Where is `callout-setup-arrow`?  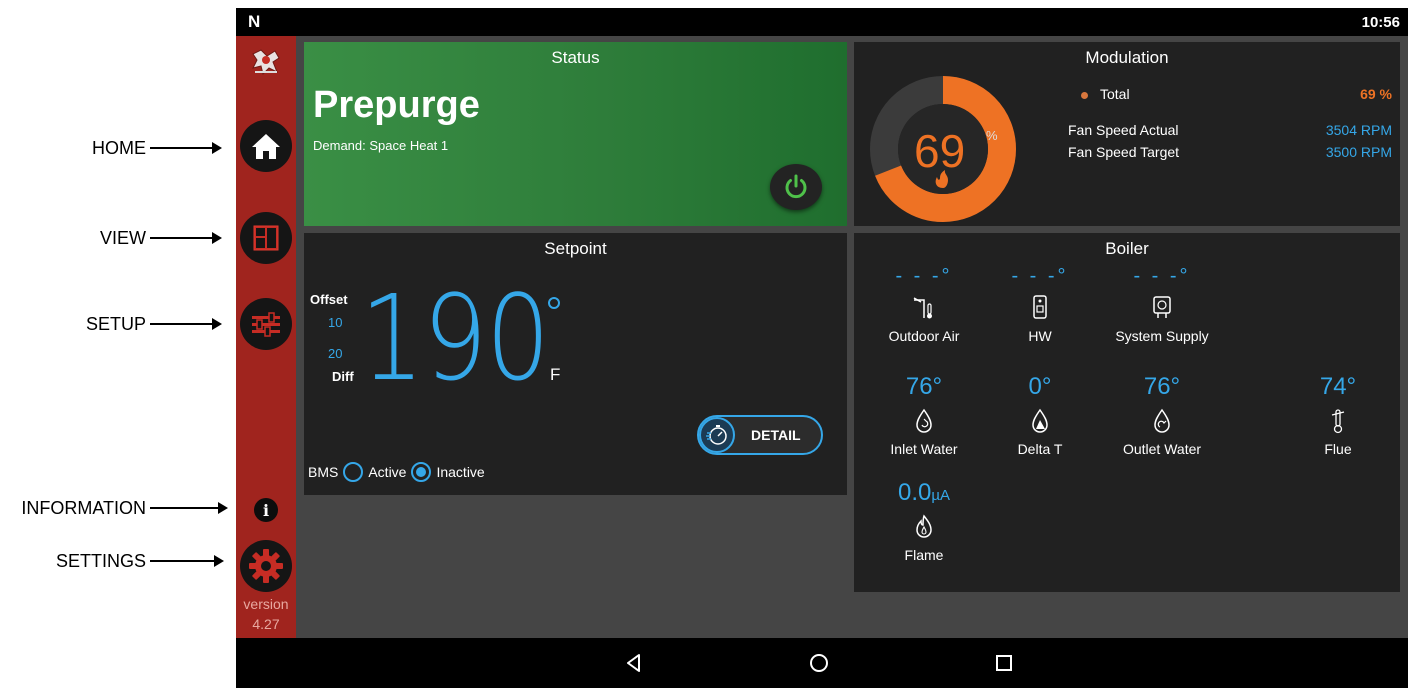 callout-setup-arrow is located at coordinates (186, 324).